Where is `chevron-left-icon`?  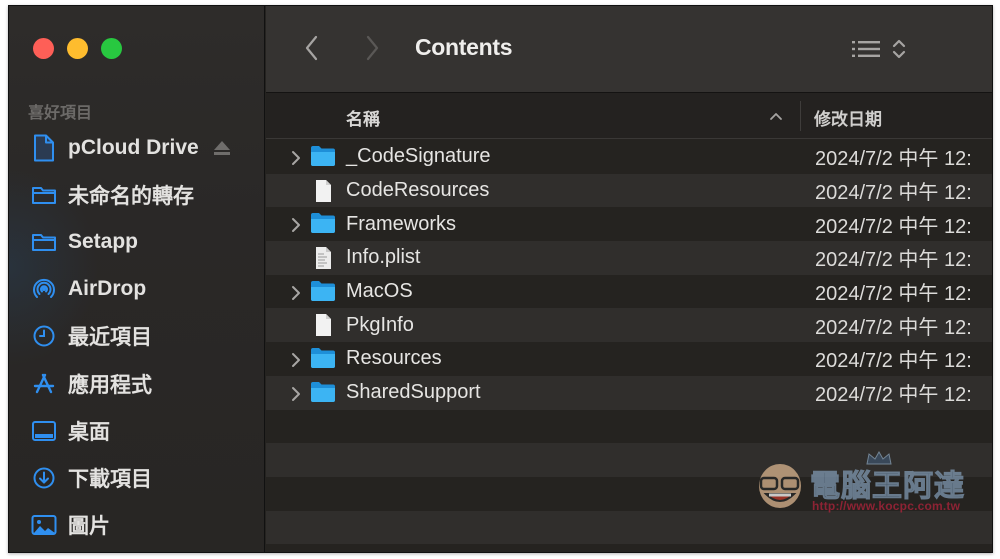
chevron-left-icon is located at coordinates (311, 48).